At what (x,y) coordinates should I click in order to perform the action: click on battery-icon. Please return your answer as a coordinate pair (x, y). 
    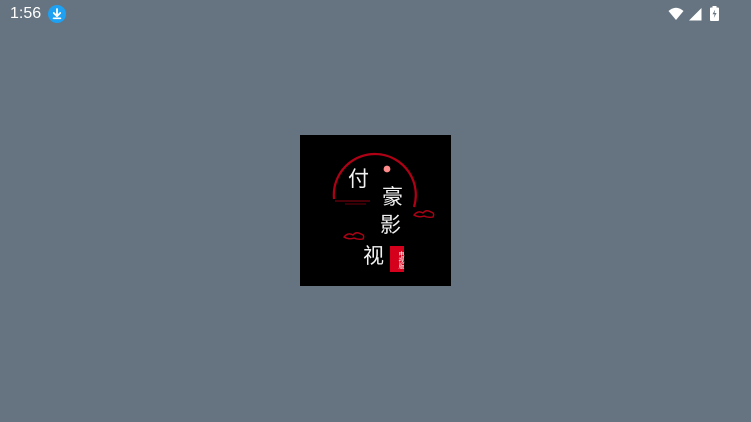
    Looking at the image, I should click on (714, 13).